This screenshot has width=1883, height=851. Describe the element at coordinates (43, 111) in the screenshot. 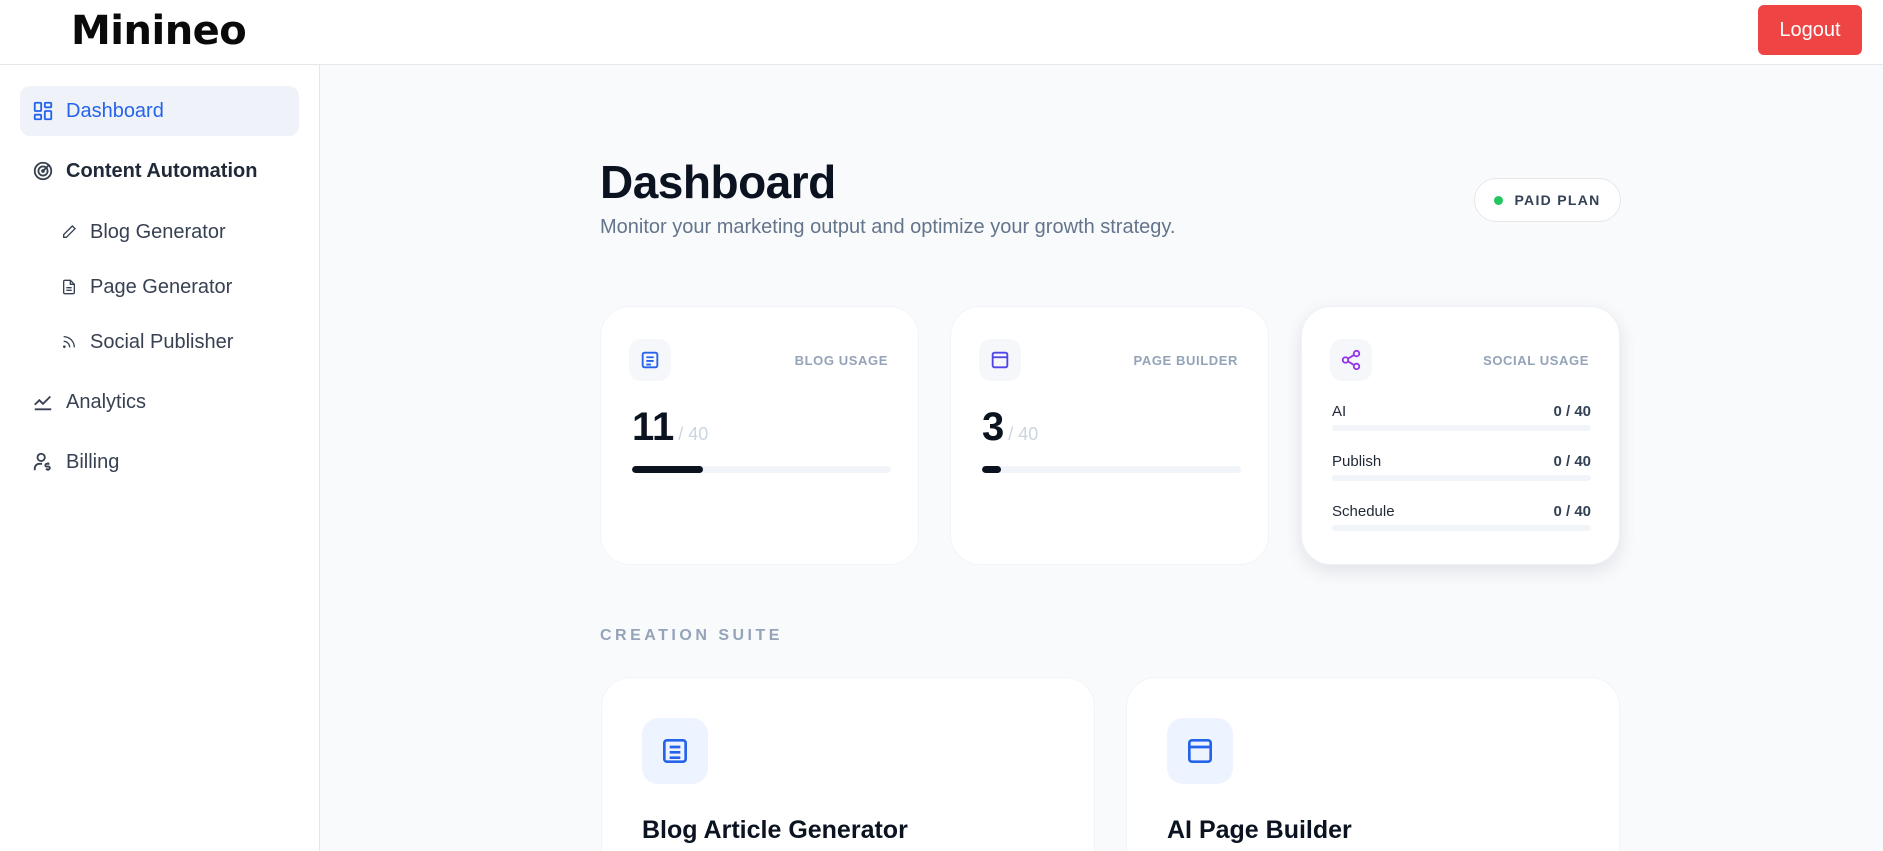

I see `dashboard-icon` at that location.